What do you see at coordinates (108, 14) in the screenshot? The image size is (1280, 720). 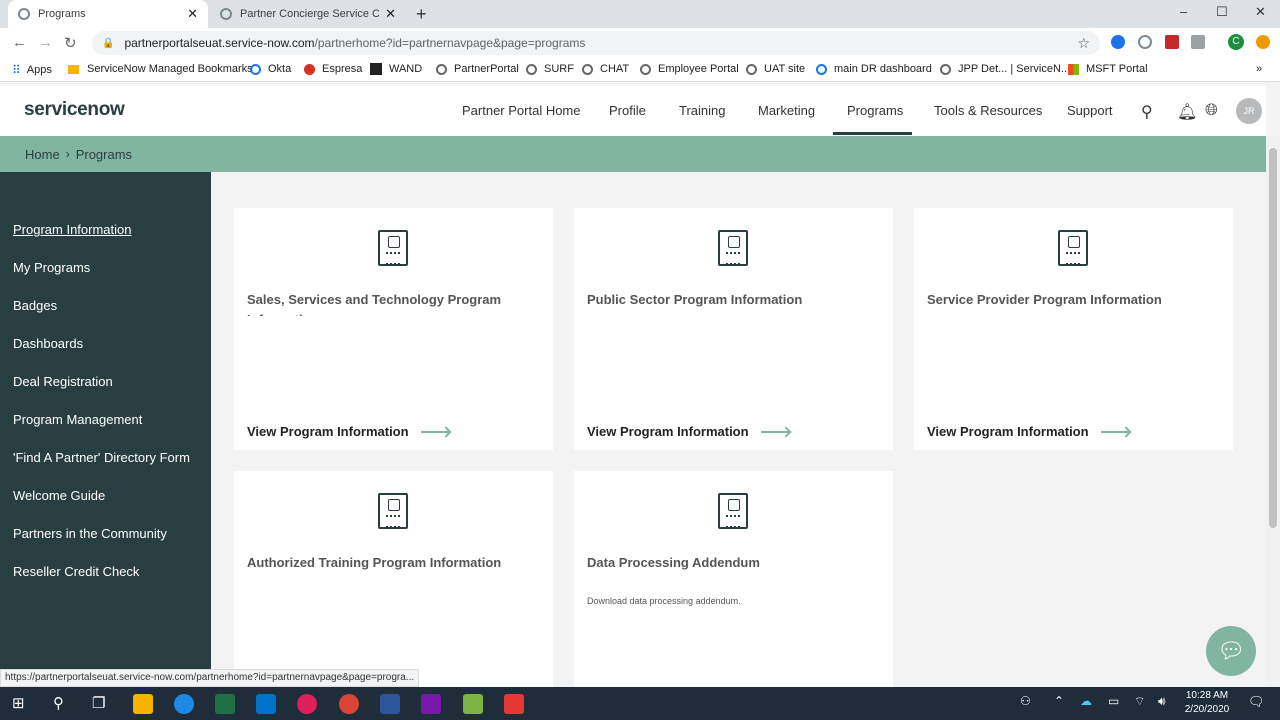 I see `browser-tab-programs: Programs ✕` at bounding box center [108, 14].